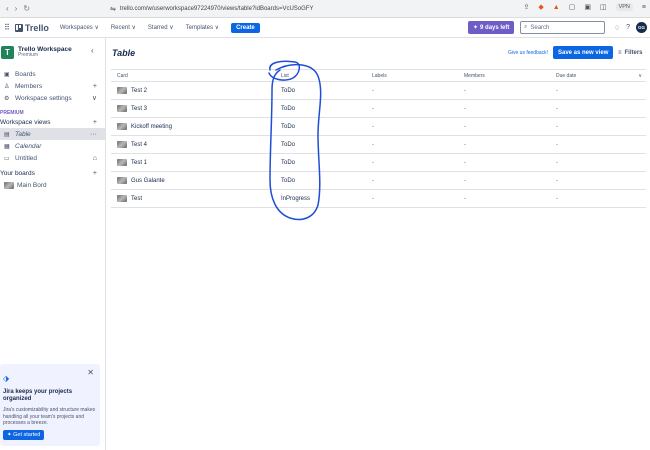  I want to click on column-header-list: List, so click(326, 75).